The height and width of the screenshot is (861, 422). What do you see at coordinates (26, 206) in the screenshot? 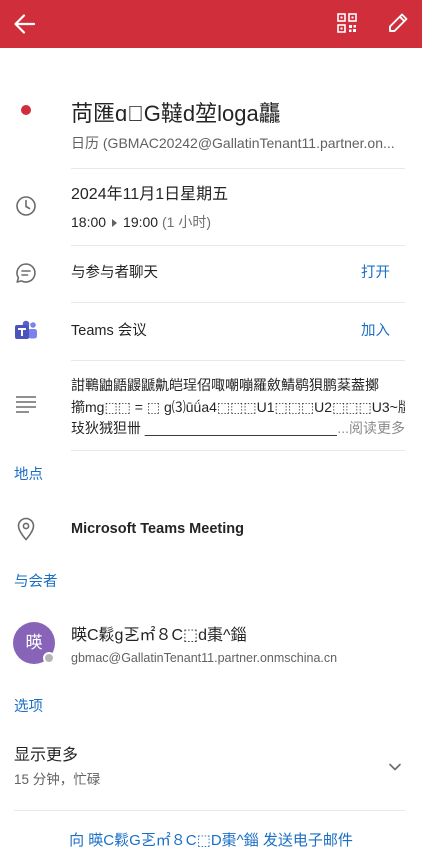
I see `clock-icon` at bounding box center [26, 206].